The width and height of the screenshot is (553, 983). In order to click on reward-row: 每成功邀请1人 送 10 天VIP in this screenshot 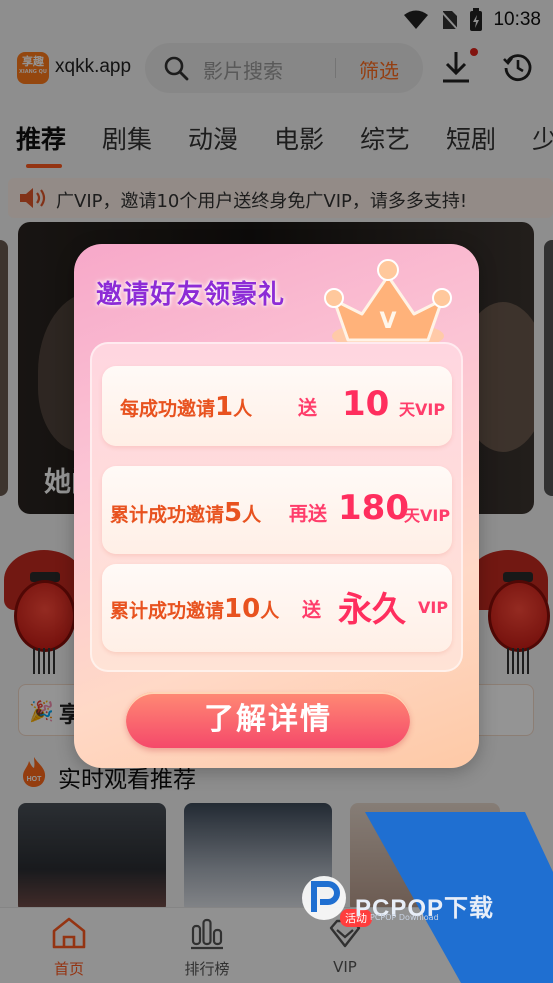, I will do `click(277, 406)`.